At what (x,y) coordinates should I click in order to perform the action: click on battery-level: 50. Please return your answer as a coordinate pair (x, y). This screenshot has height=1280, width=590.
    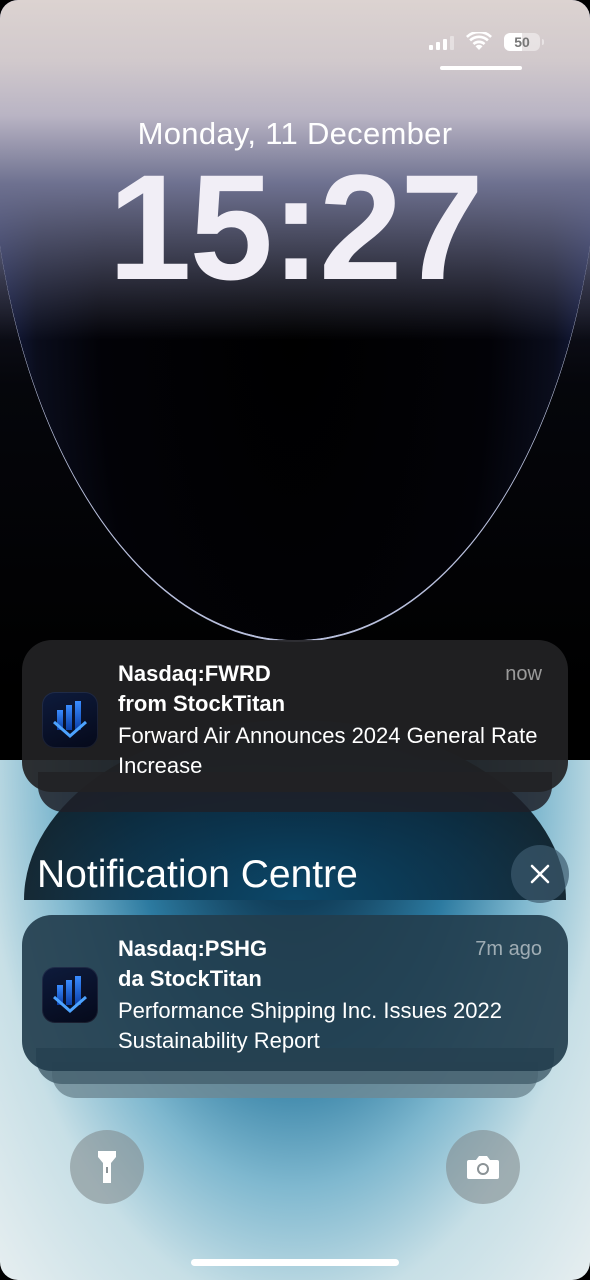
    Looking at the image, I should click on (522, 42).